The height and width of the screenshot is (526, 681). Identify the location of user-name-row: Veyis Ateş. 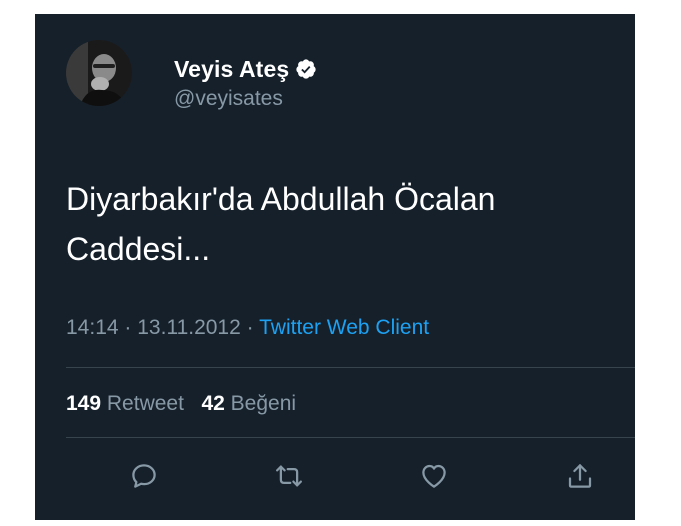
(245, 69).